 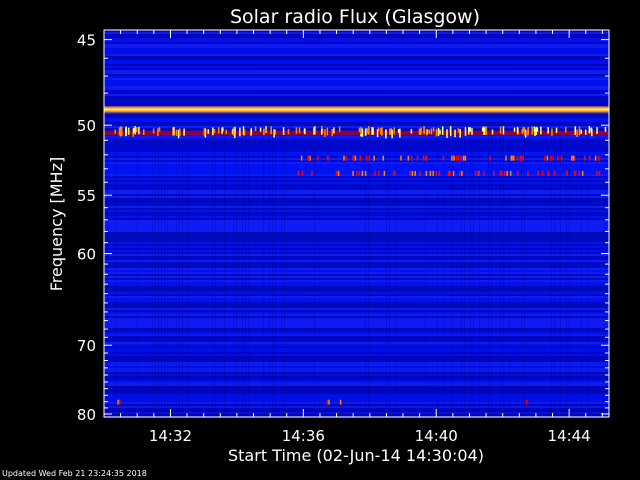 I want to click on y-tick-label: 55, so click(x=86, y=196).